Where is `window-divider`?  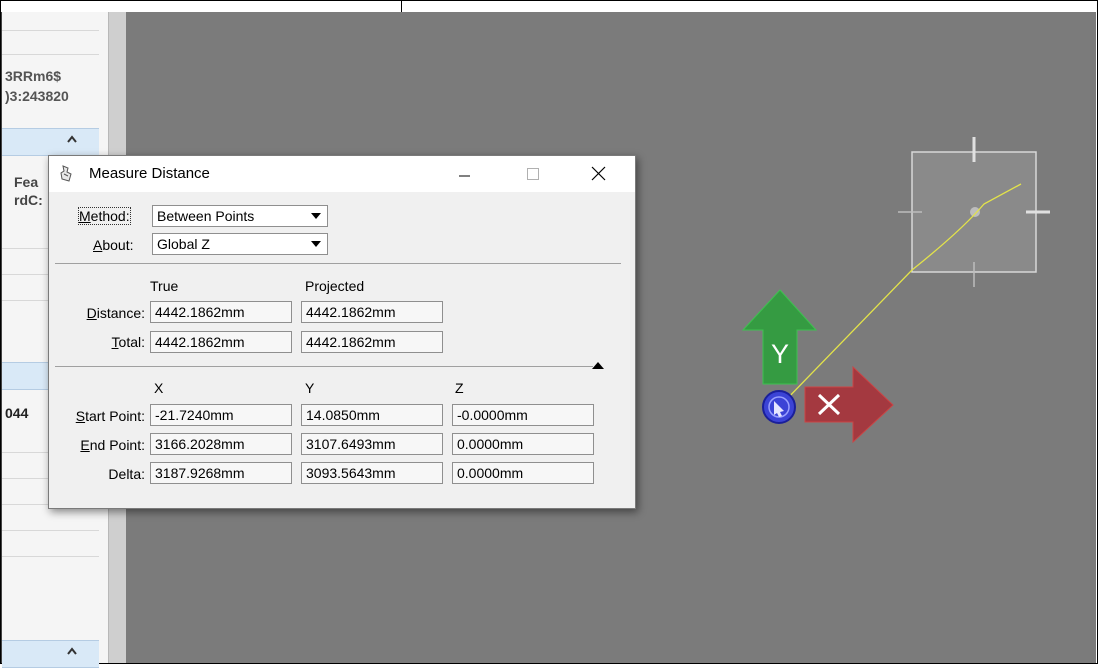 window-divider is located at coordinates (401, 6).